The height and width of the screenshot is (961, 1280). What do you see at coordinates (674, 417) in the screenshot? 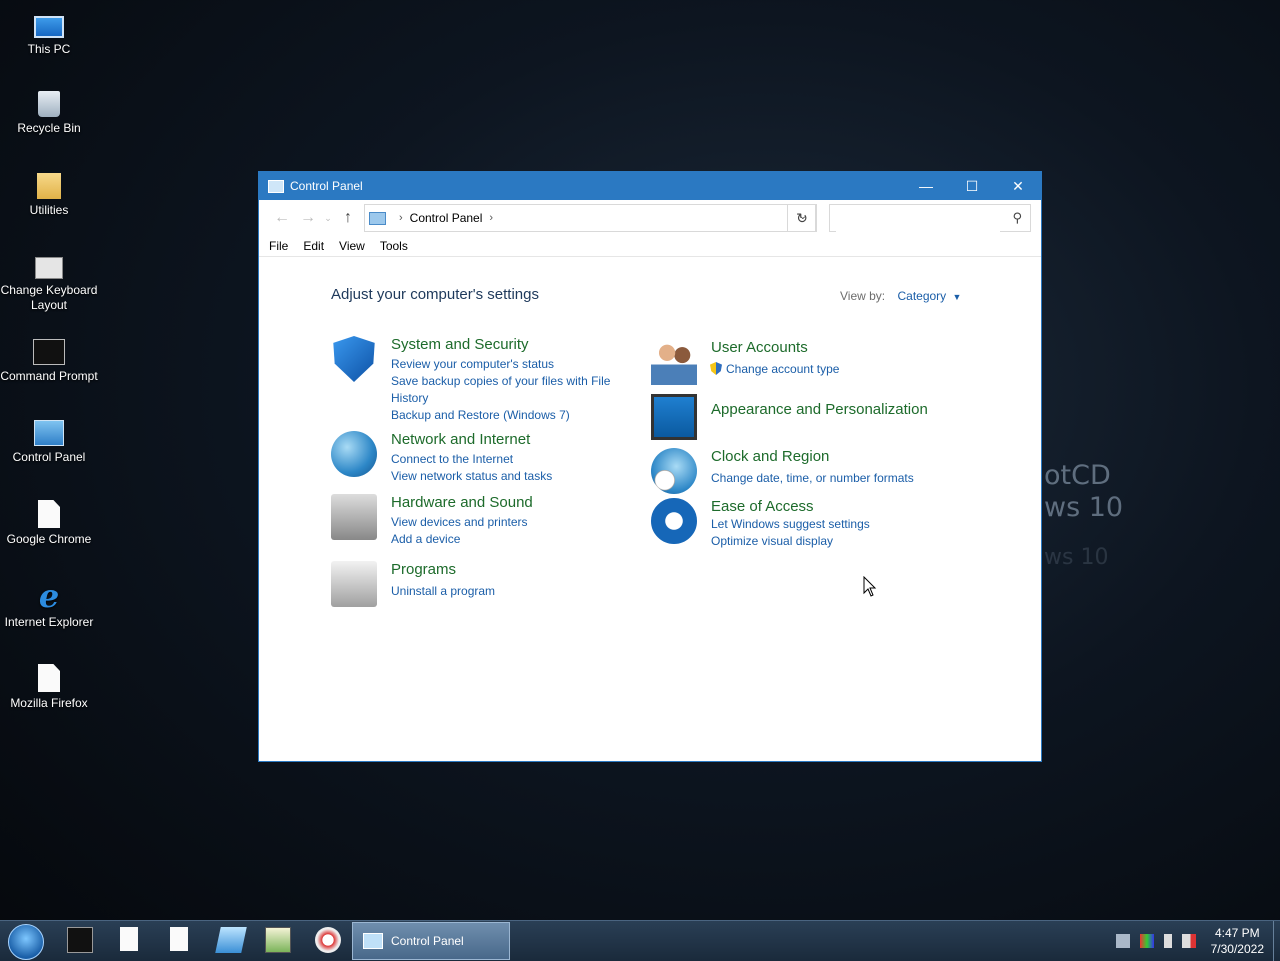
I see `monitor-icon` at bounding box center [674, 417].